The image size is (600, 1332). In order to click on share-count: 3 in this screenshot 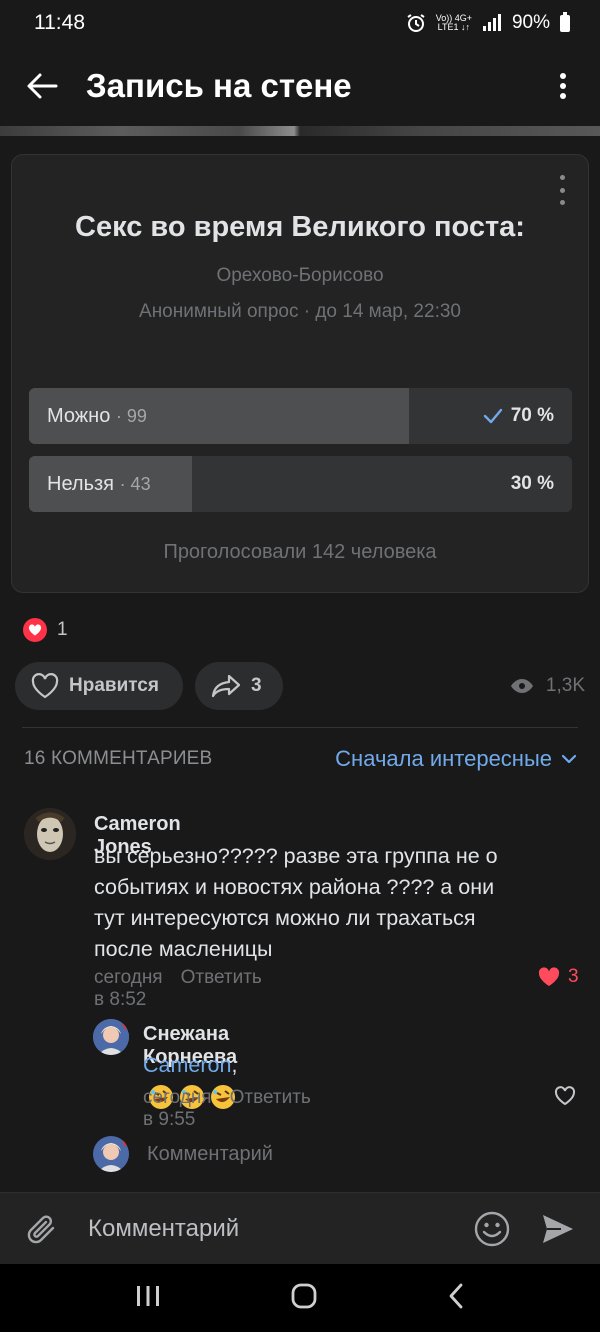, I will do `click(256, 685)`.